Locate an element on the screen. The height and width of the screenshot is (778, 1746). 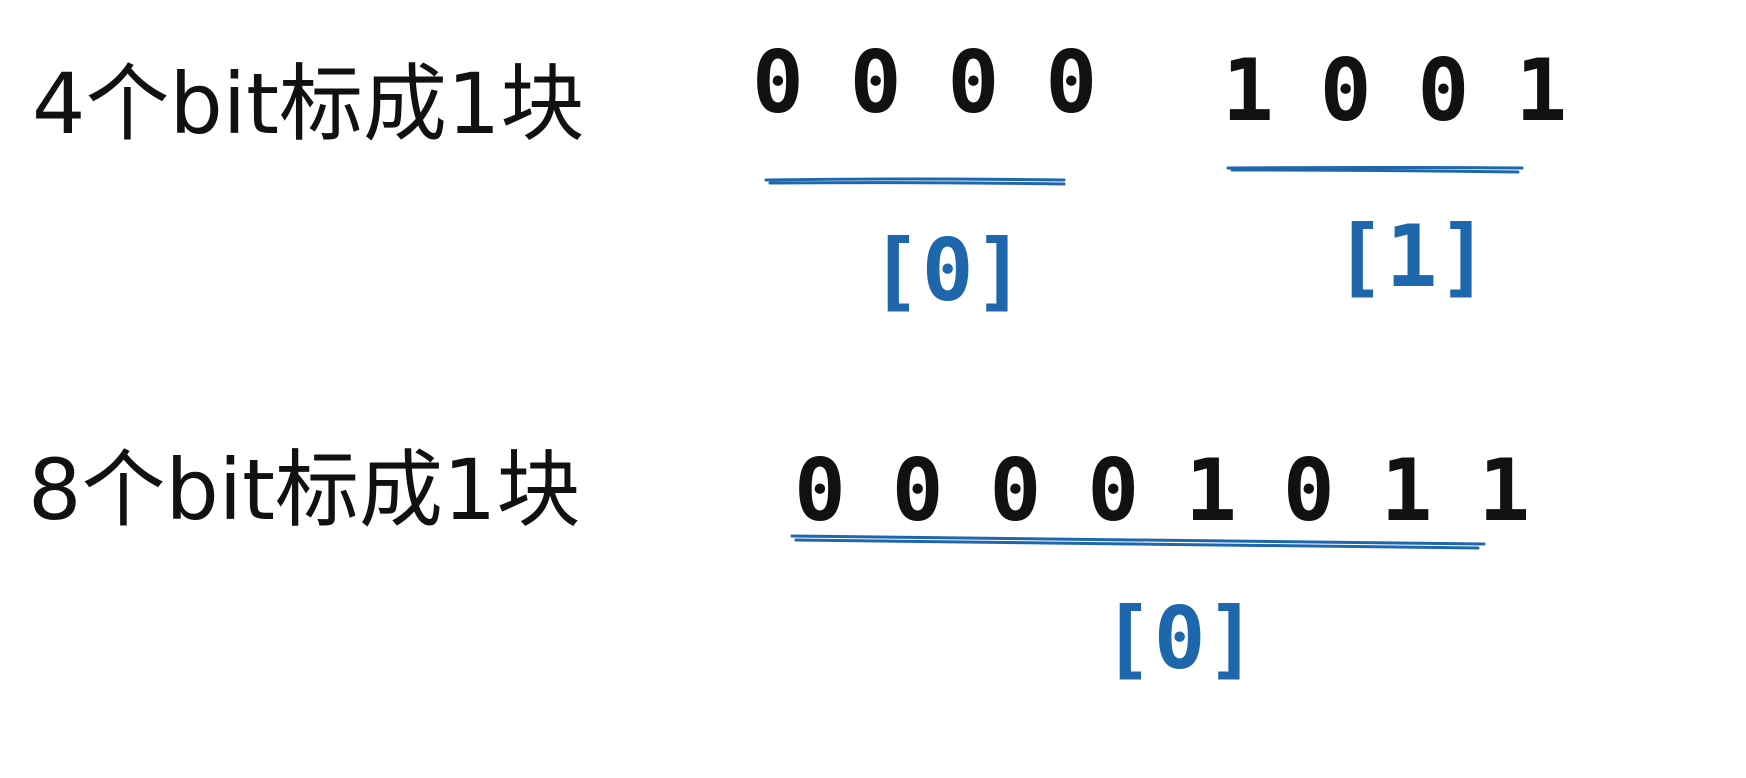
bit-group-8bit-0: 00001011 is located at coordinates (1185, 491).